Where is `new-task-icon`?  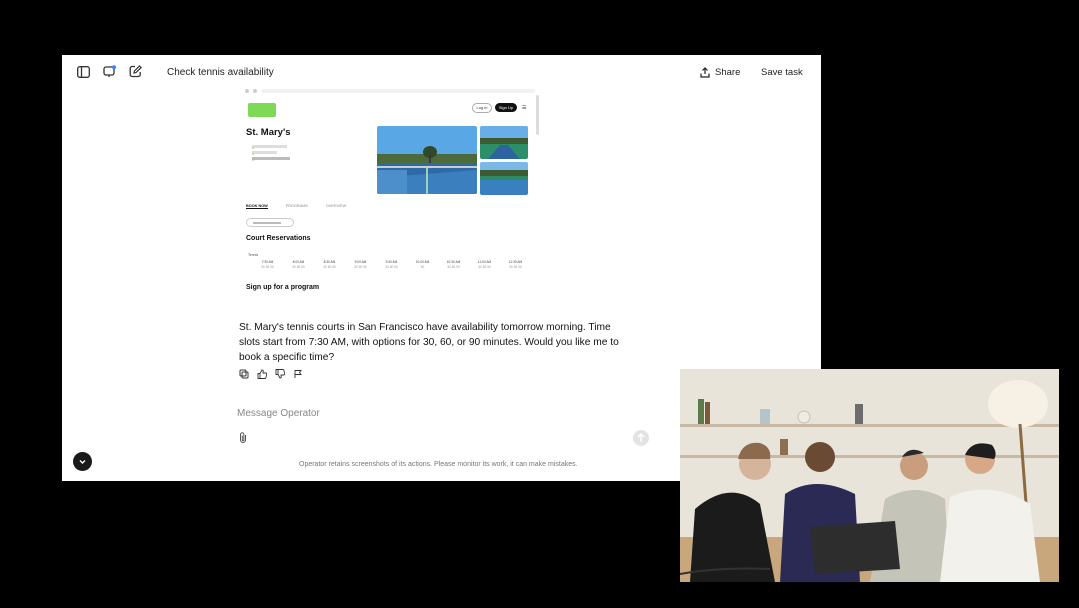
new-task-icon is located at coordinates (136, 72).